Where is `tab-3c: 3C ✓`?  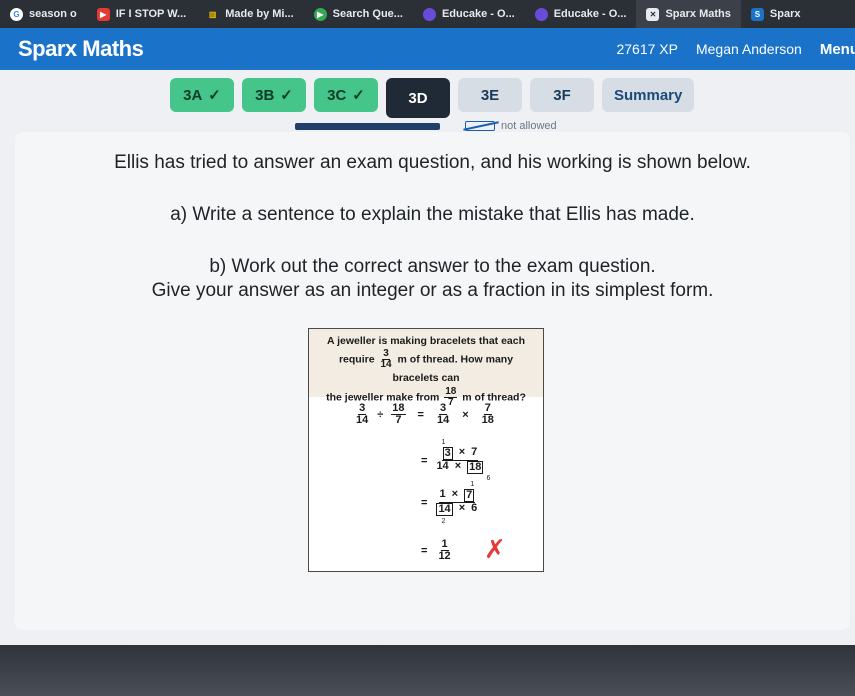 tab-3c: 3C ✓ is located at coordinates (346, 95).